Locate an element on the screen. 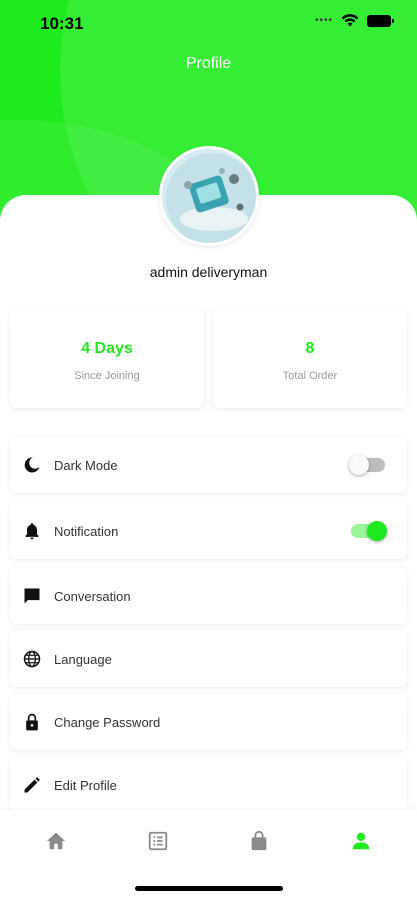 The height and width of the screenshot is (900, 417). home-icon is located at coordinates (56, 841).